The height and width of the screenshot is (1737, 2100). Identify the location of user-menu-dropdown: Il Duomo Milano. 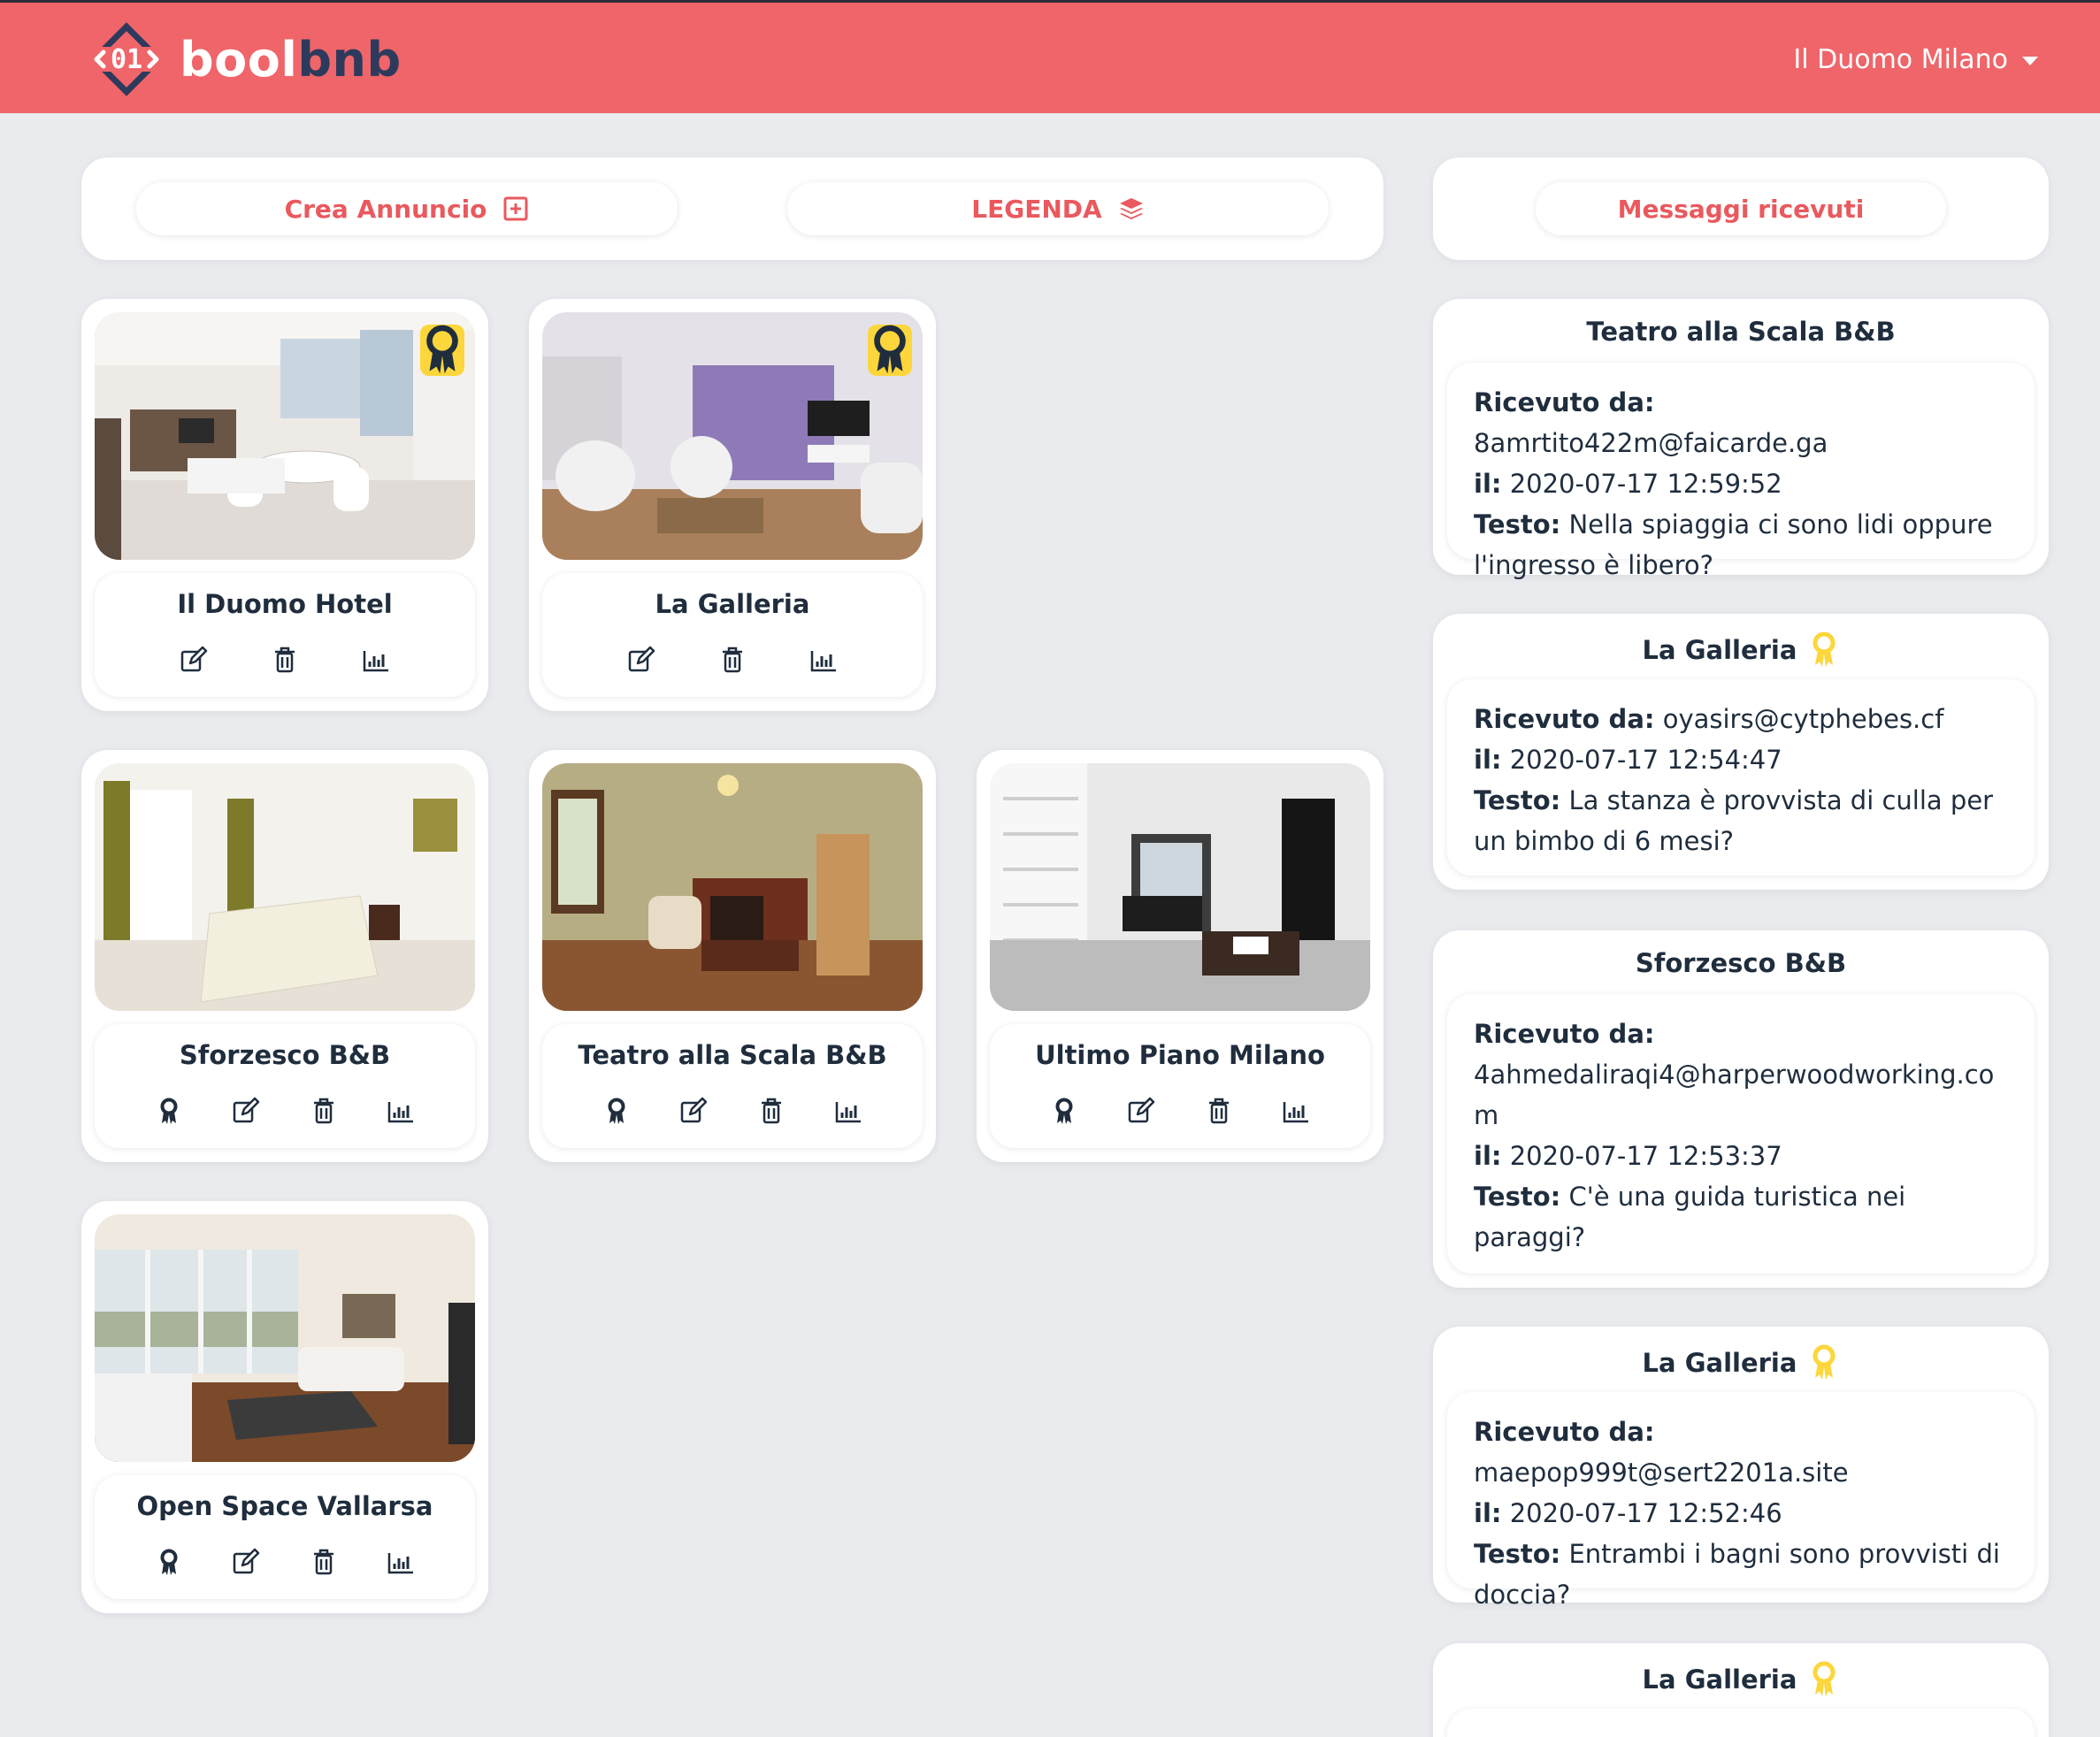
(1915, 60).